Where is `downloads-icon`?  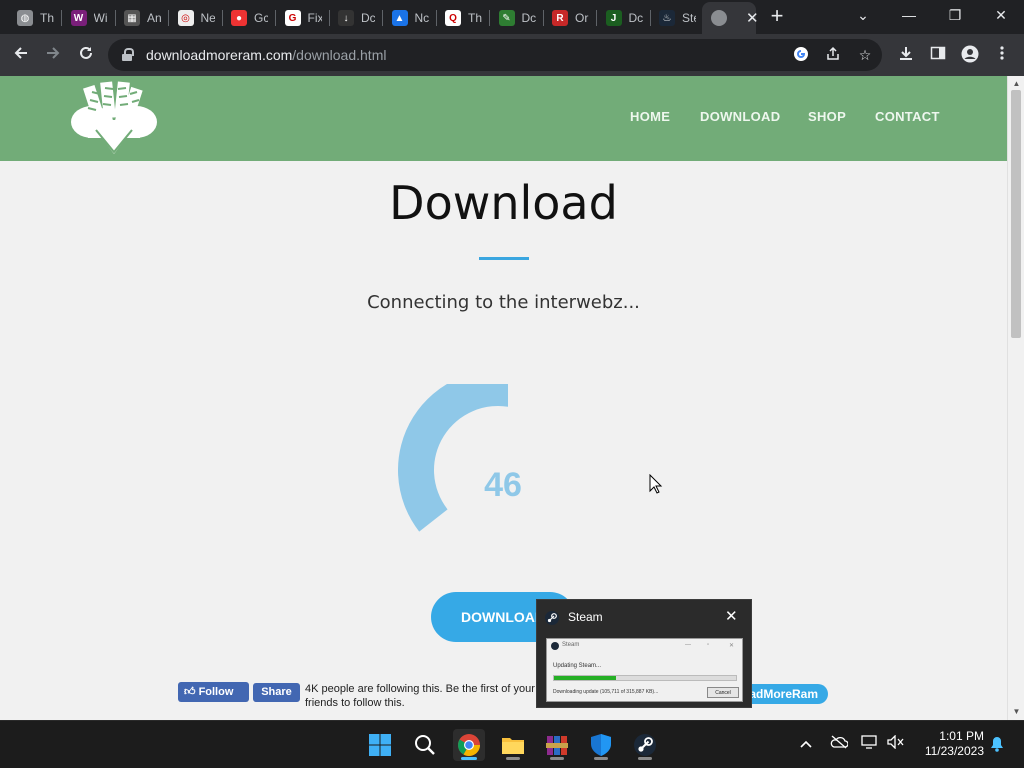 downloads-icon is located at coordinates (906, 55).